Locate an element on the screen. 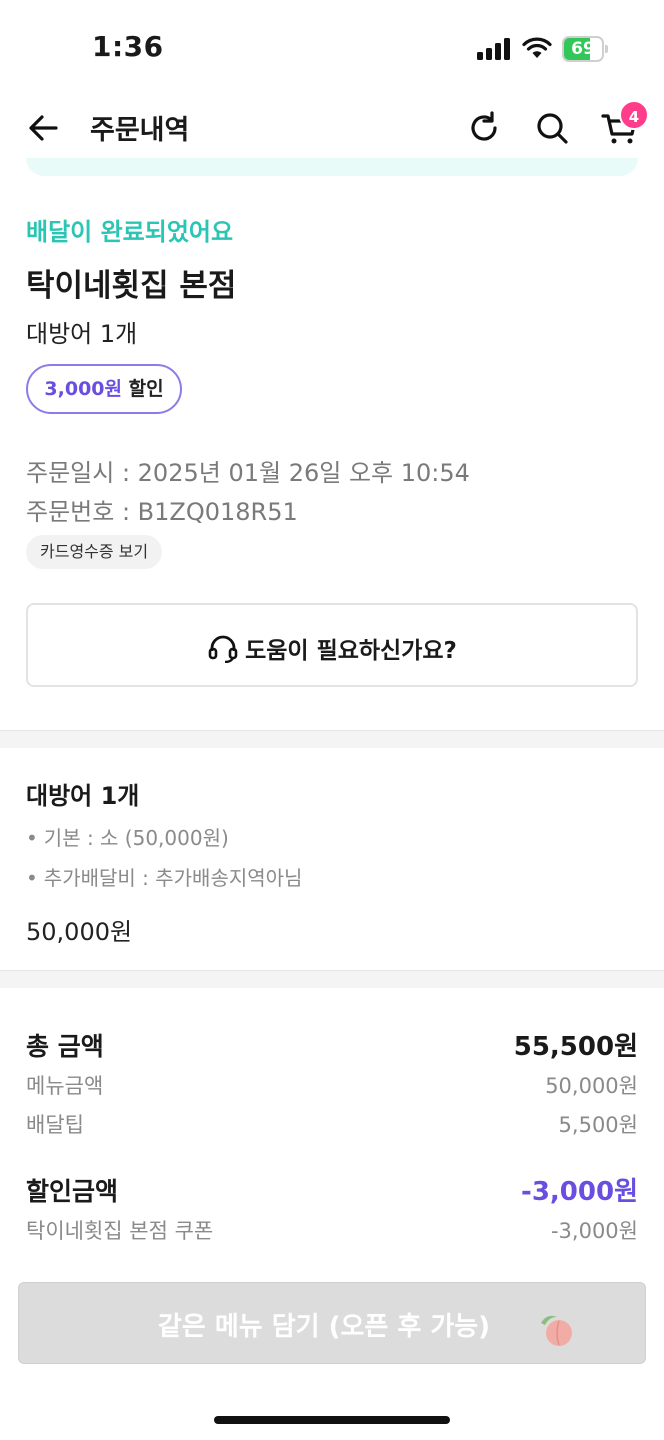 This screenshot has width=664, height=1440. discount-value: -3,000원 is located at coordinates (579, 1192).